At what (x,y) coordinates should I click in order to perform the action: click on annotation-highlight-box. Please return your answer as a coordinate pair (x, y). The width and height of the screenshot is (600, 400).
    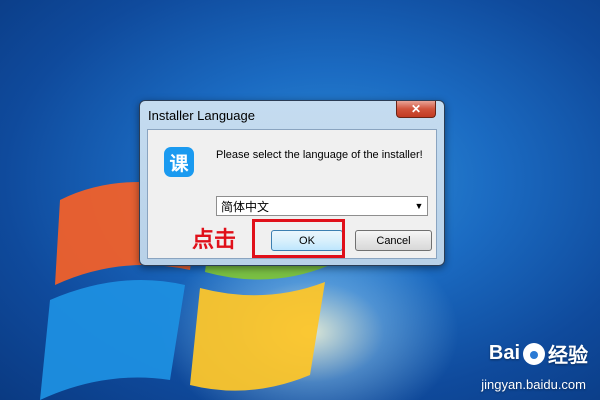
    Looking at the image, I should click on (298, 238).